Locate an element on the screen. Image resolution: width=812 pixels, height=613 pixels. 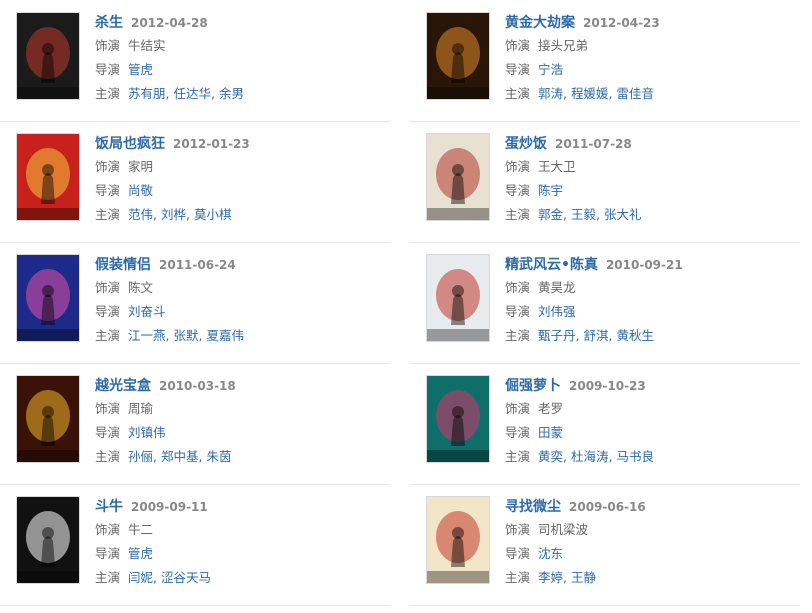
movie-title-link: 精武风云•陈真 is located at coordinates (551, 265).